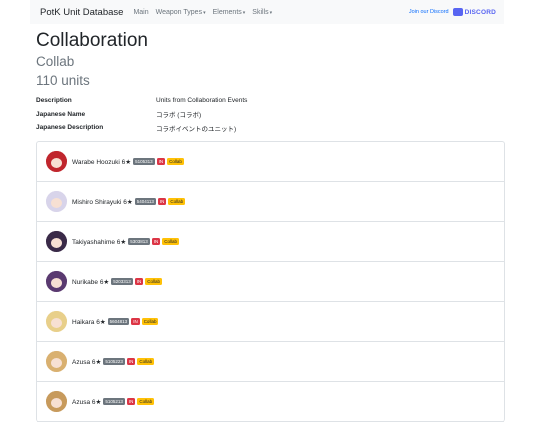  Describe the element at coordinates (55, 61) in the screenshot. I see `page-subtitle: Collab` at that location.